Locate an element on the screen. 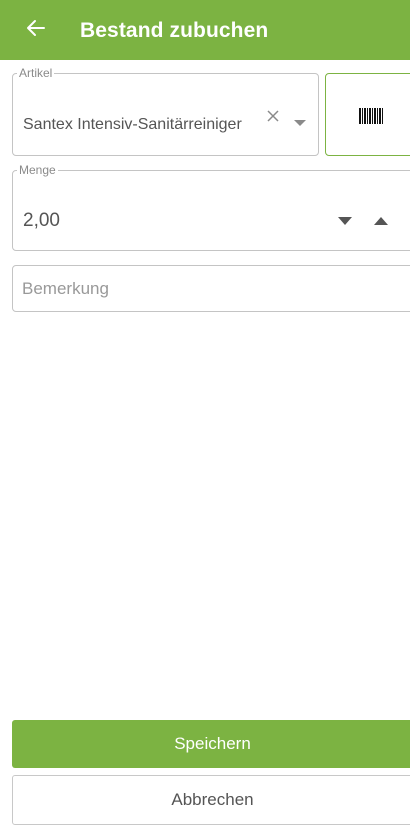 This screenshot has width=410, height=825. page-title: Bestand zubuchen is located at coordinates (174, 30).